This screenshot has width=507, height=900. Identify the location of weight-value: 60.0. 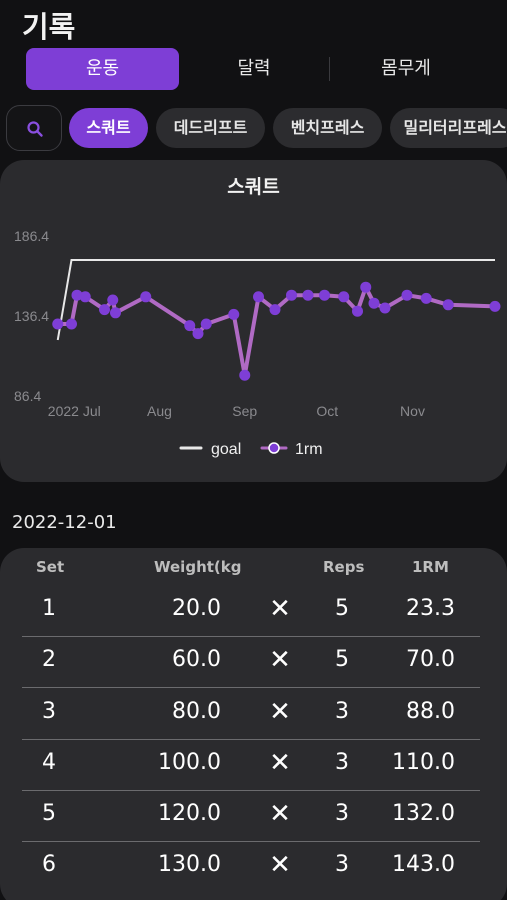
(196, 659).